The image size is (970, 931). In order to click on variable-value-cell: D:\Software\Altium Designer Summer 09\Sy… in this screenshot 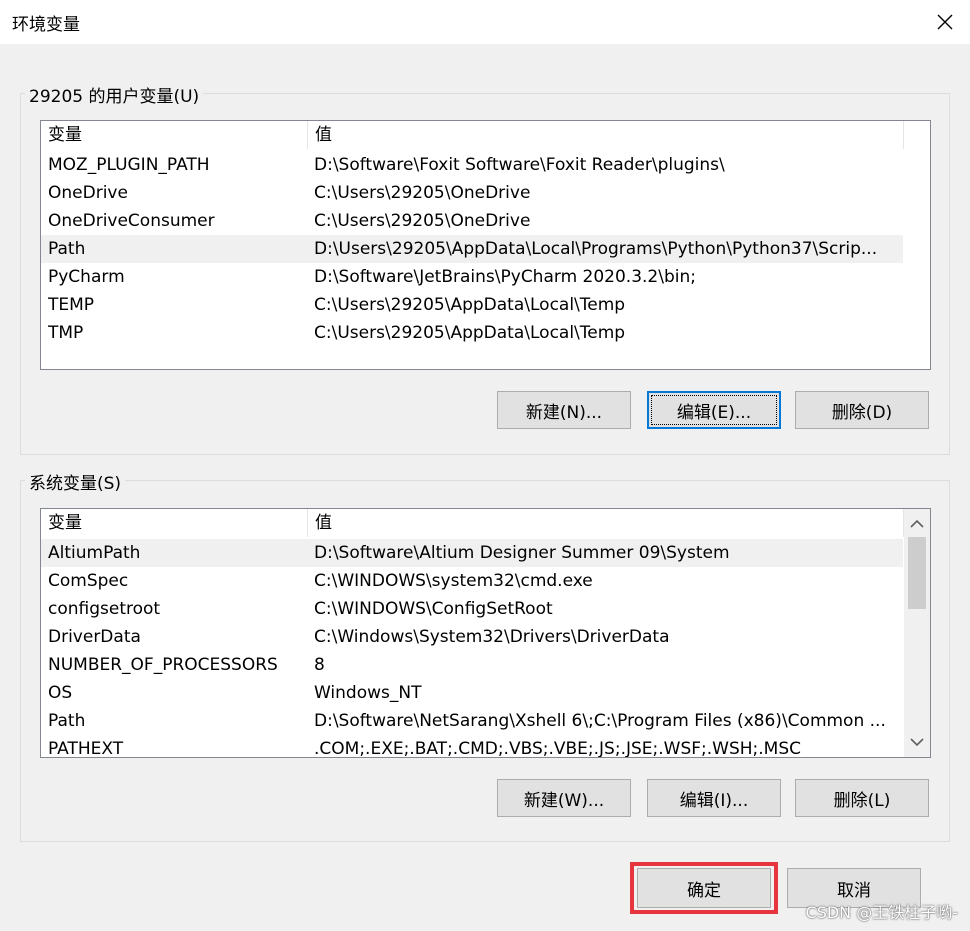, I will do `click(522, 553)`.